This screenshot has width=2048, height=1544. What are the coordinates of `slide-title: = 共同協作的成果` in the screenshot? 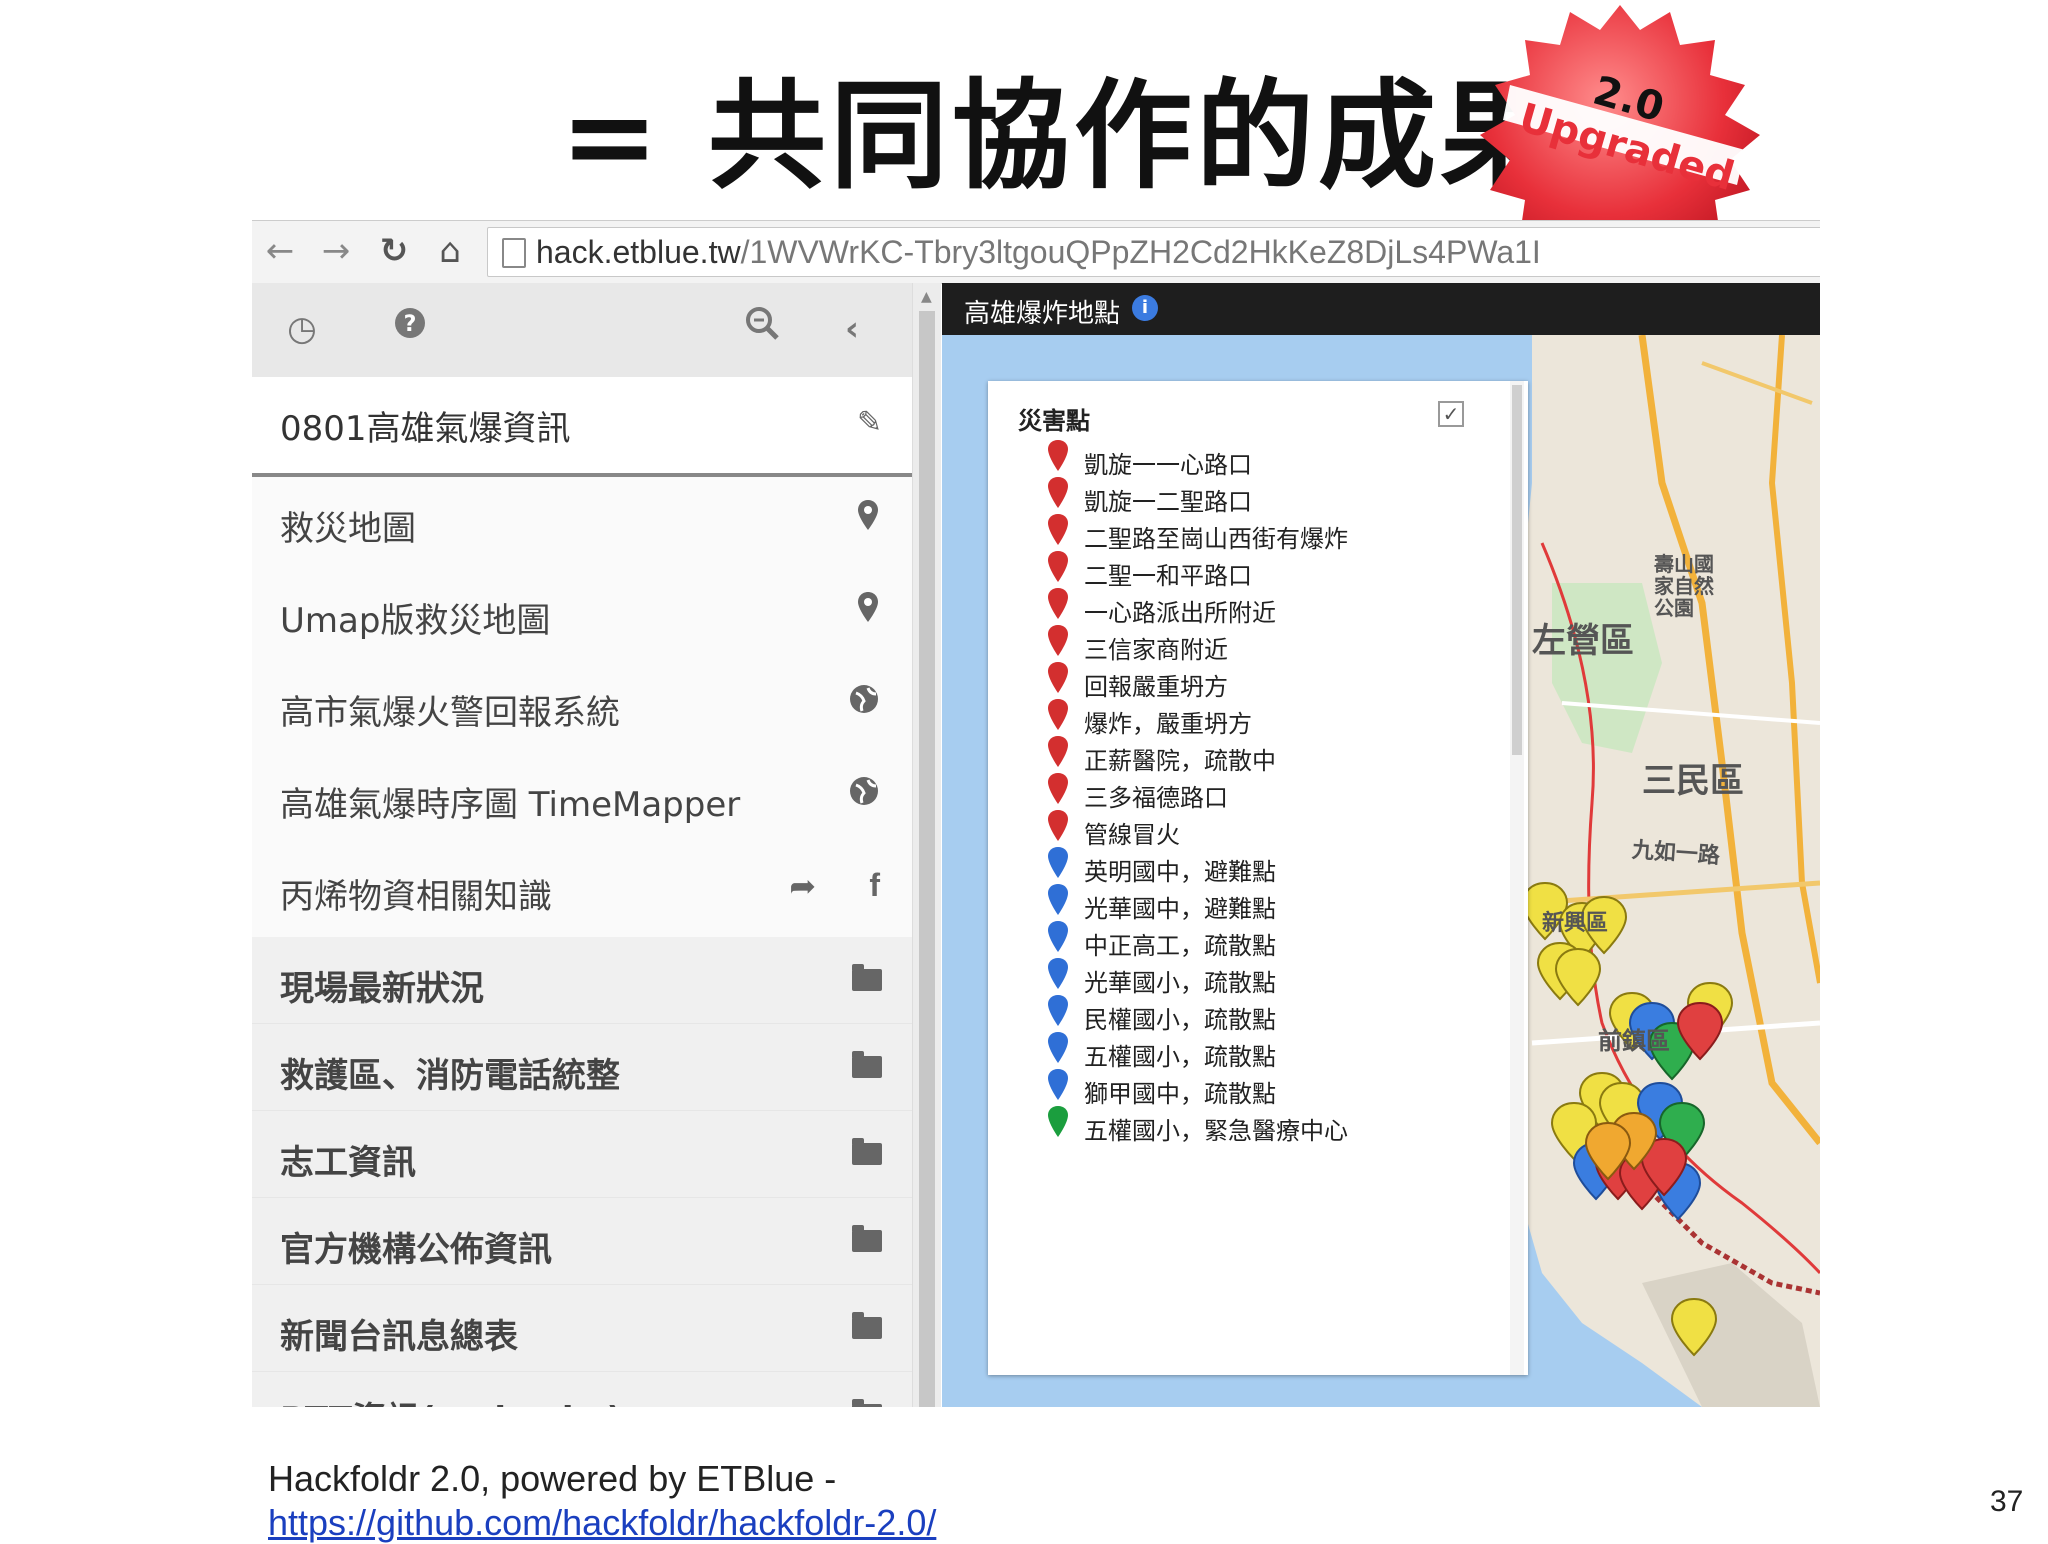 It's located at (1061, 135).